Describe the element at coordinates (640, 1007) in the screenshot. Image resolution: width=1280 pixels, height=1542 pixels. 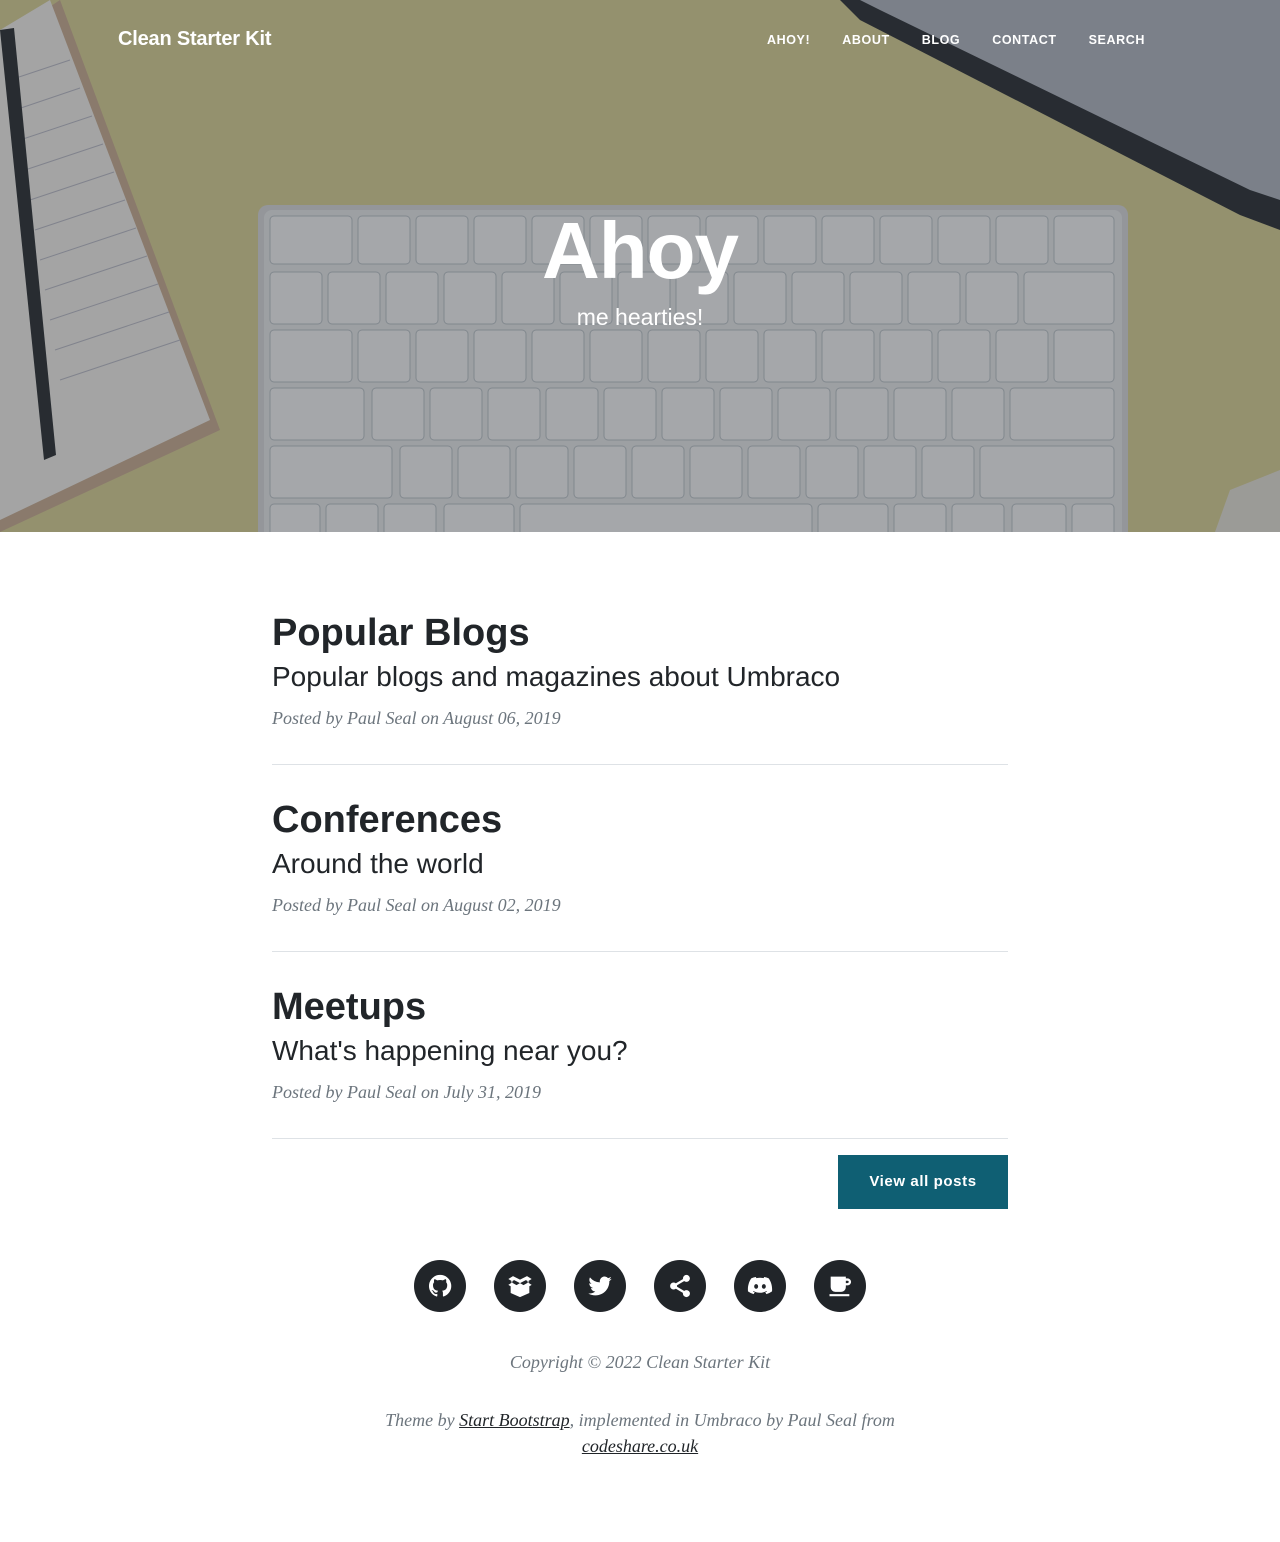
I see `post-title: Meetups` at that location.